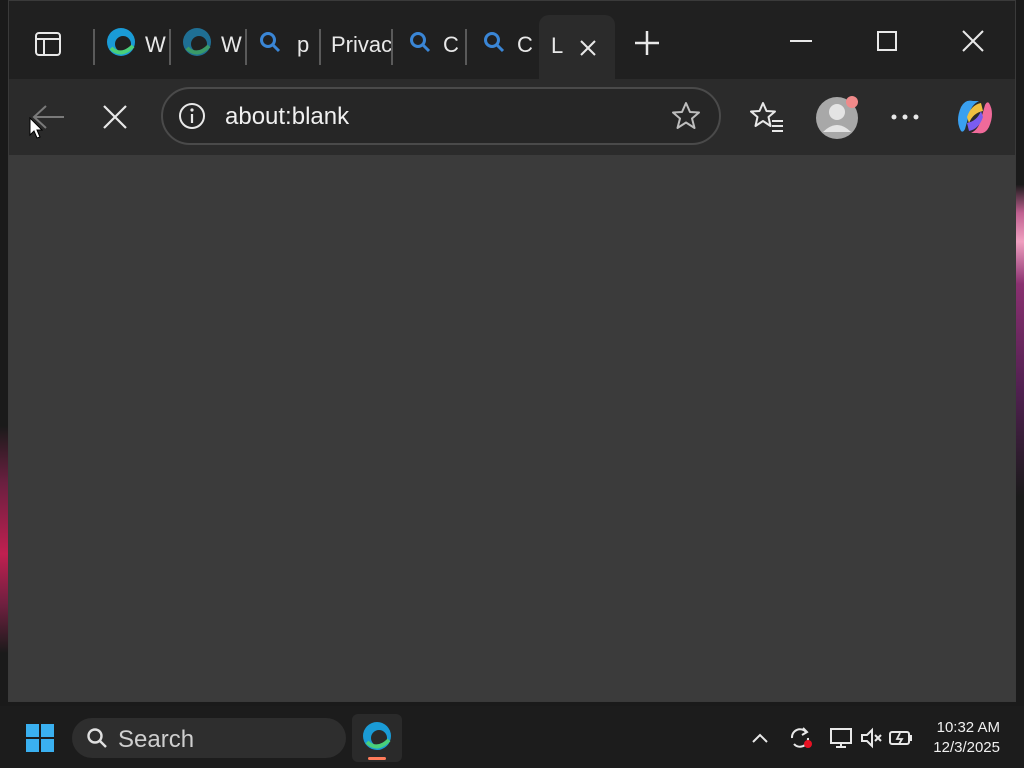 Image resolution: width=1024 pixels, height=768 pixels. What do you see at coordinates (801, 738) in the screenshot?
I see `sync-icon` at bounding box center [801, 738].